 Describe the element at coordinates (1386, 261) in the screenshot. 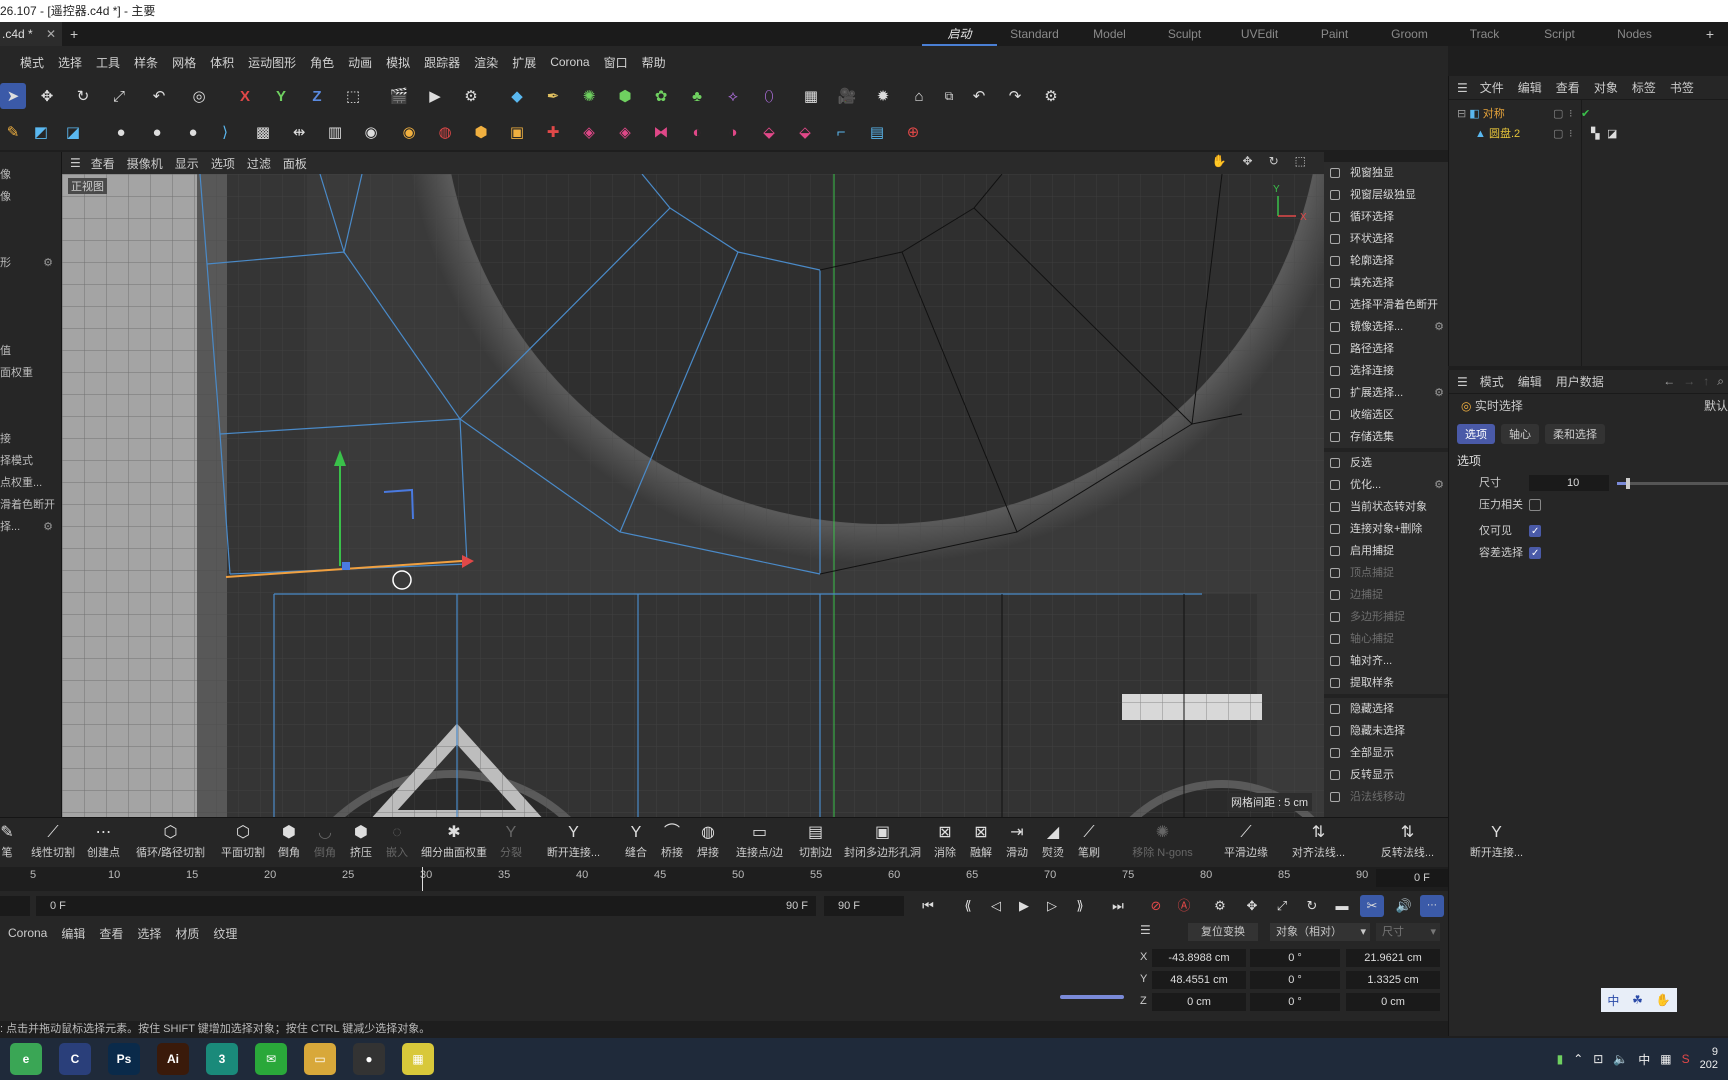

I see `command-item: 轮廓选择` at that location.